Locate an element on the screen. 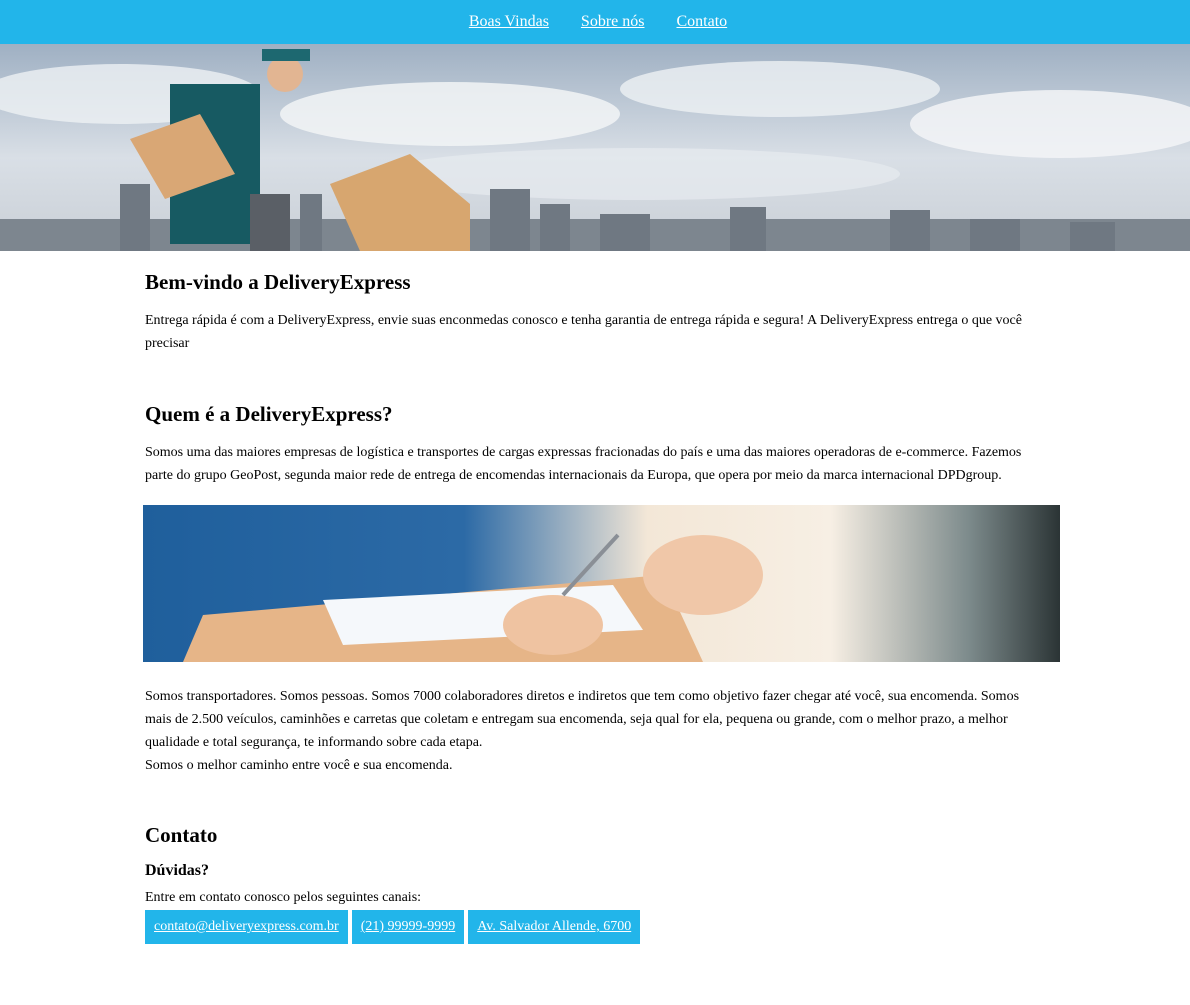 The height and width of the screenshot is (1005, 1190). welcome-title: Bem-vindo a DeliveryExpress is located at coordinates (278, 282).